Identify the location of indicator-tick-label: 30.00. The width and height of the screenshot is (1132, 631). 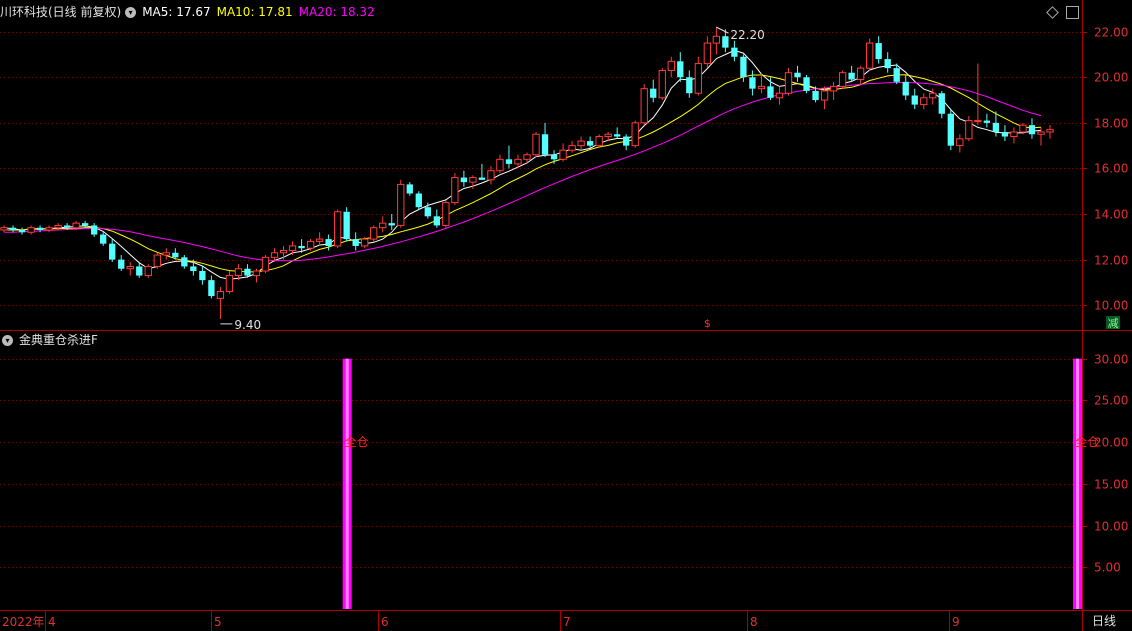
(1111, 360).